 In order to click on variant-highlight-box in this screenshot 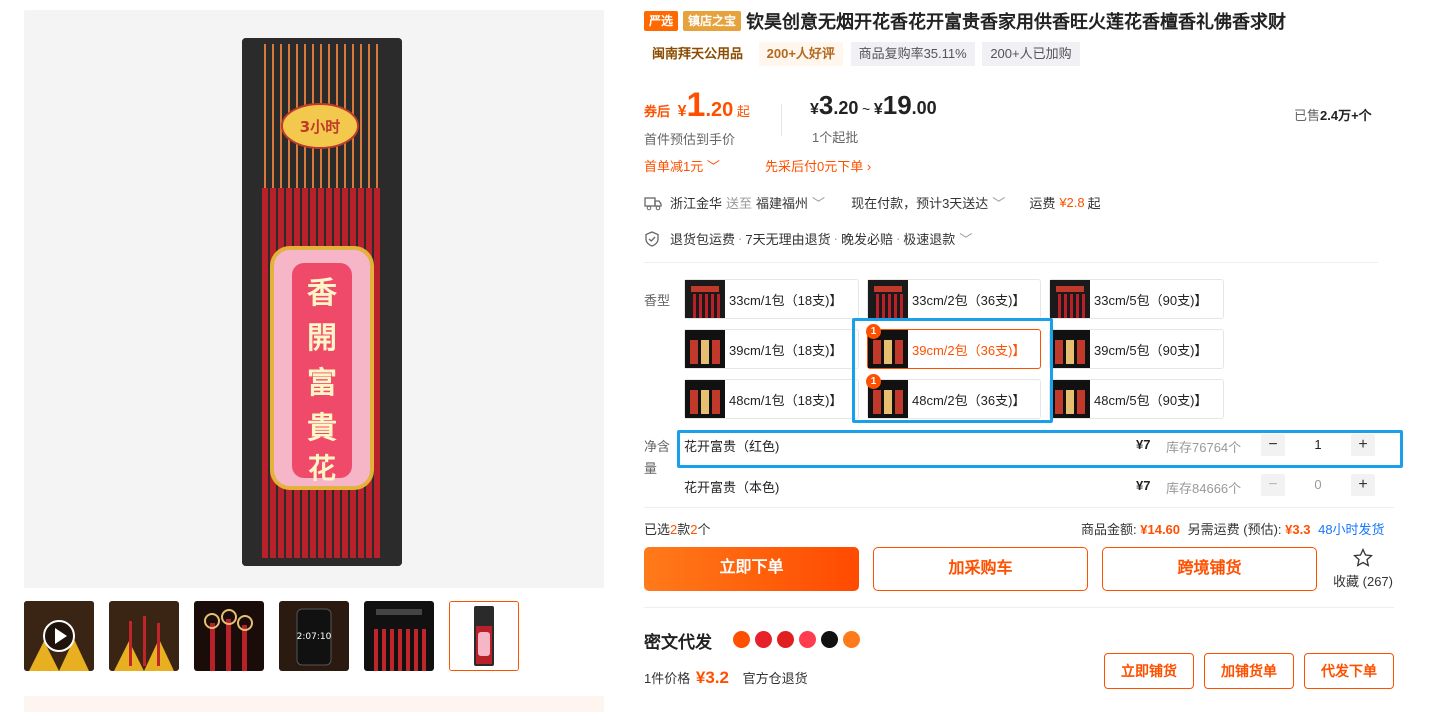, I will do `click(952, 370)`.